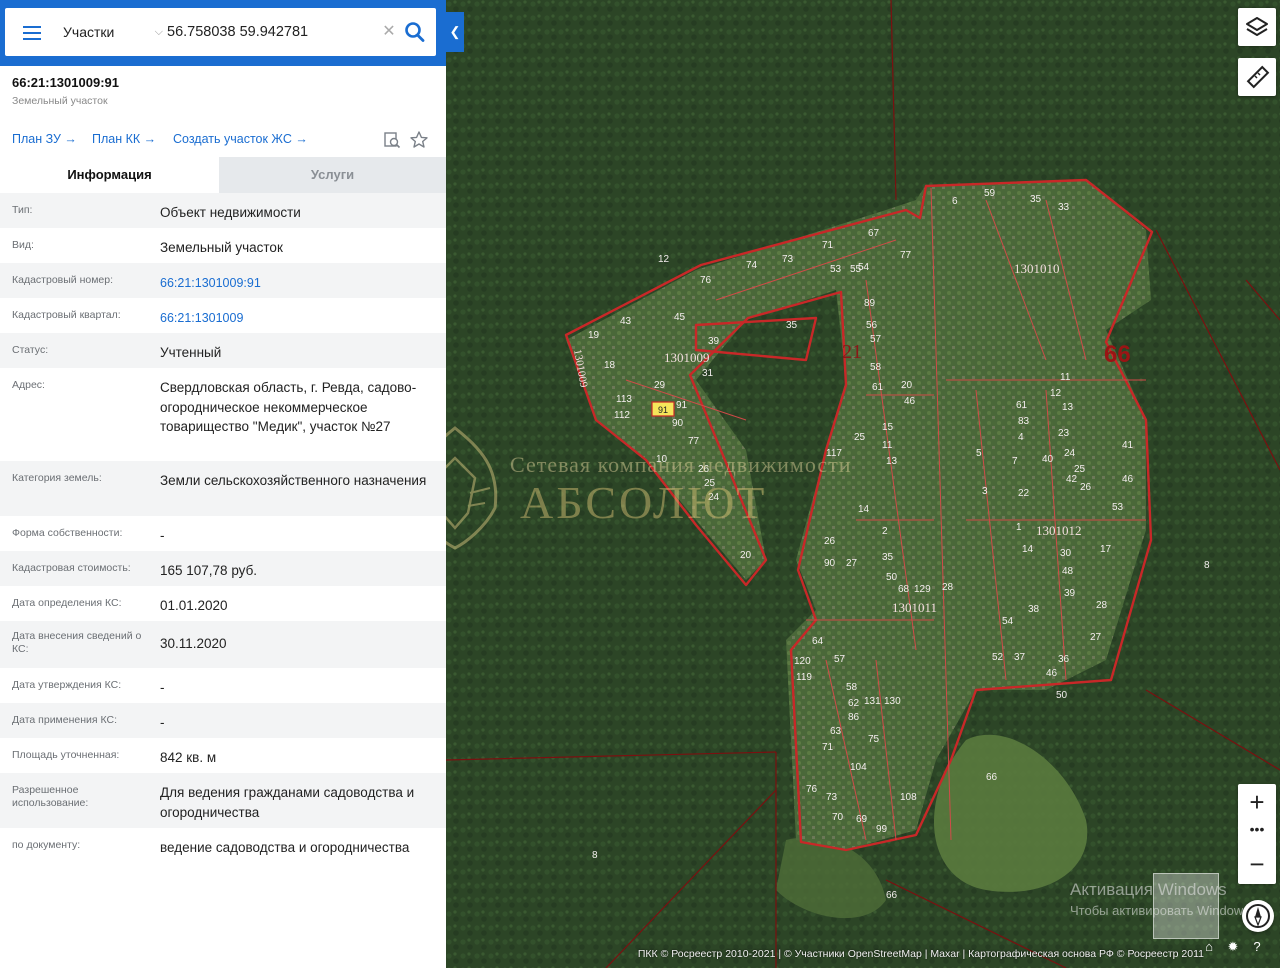 Image resolution: width=1280 pixels, height=968 pixels. Describe the element at coordinates (1064, 433) in the screenshot. I see `parcel-number-label: 23` at that location.